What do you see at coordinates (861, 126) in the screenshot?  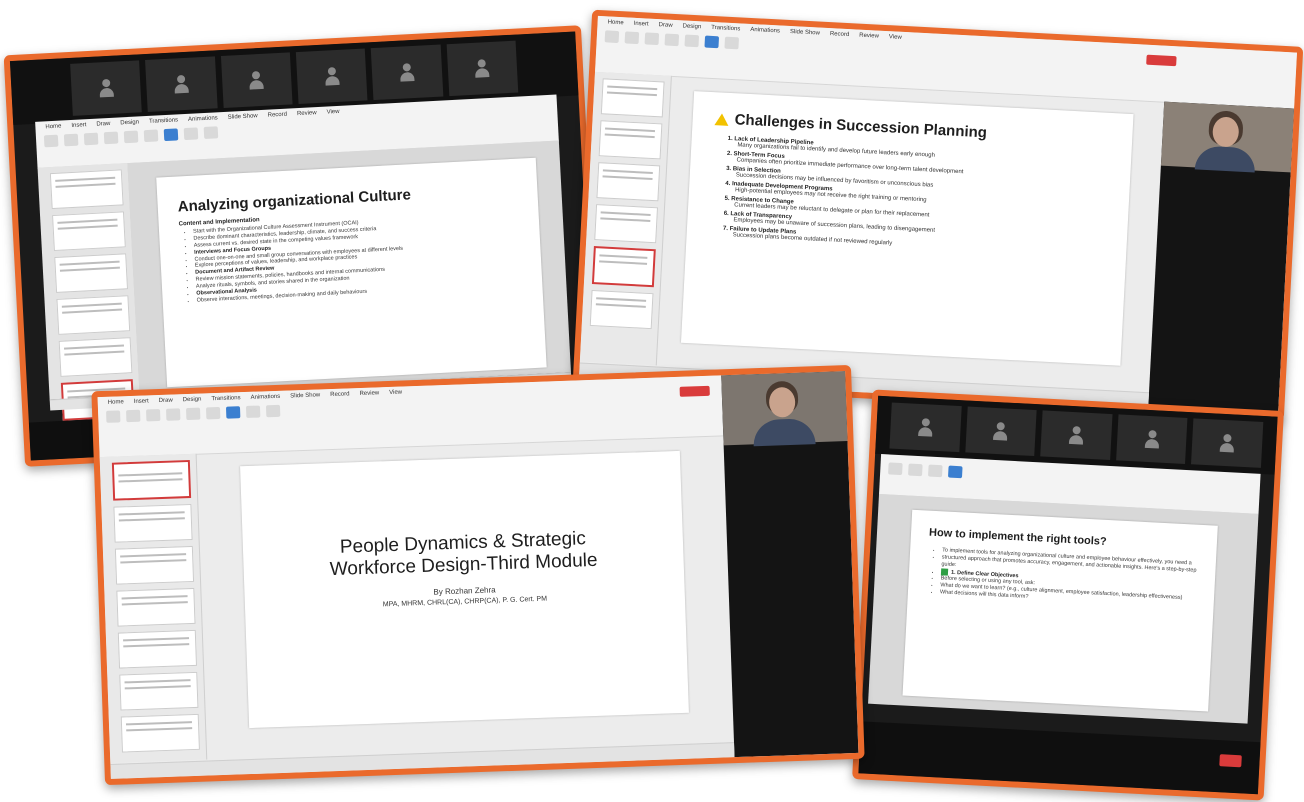 I see `slide-title-text: Challenges in Succession Planning` at bounding box center [861, 126].